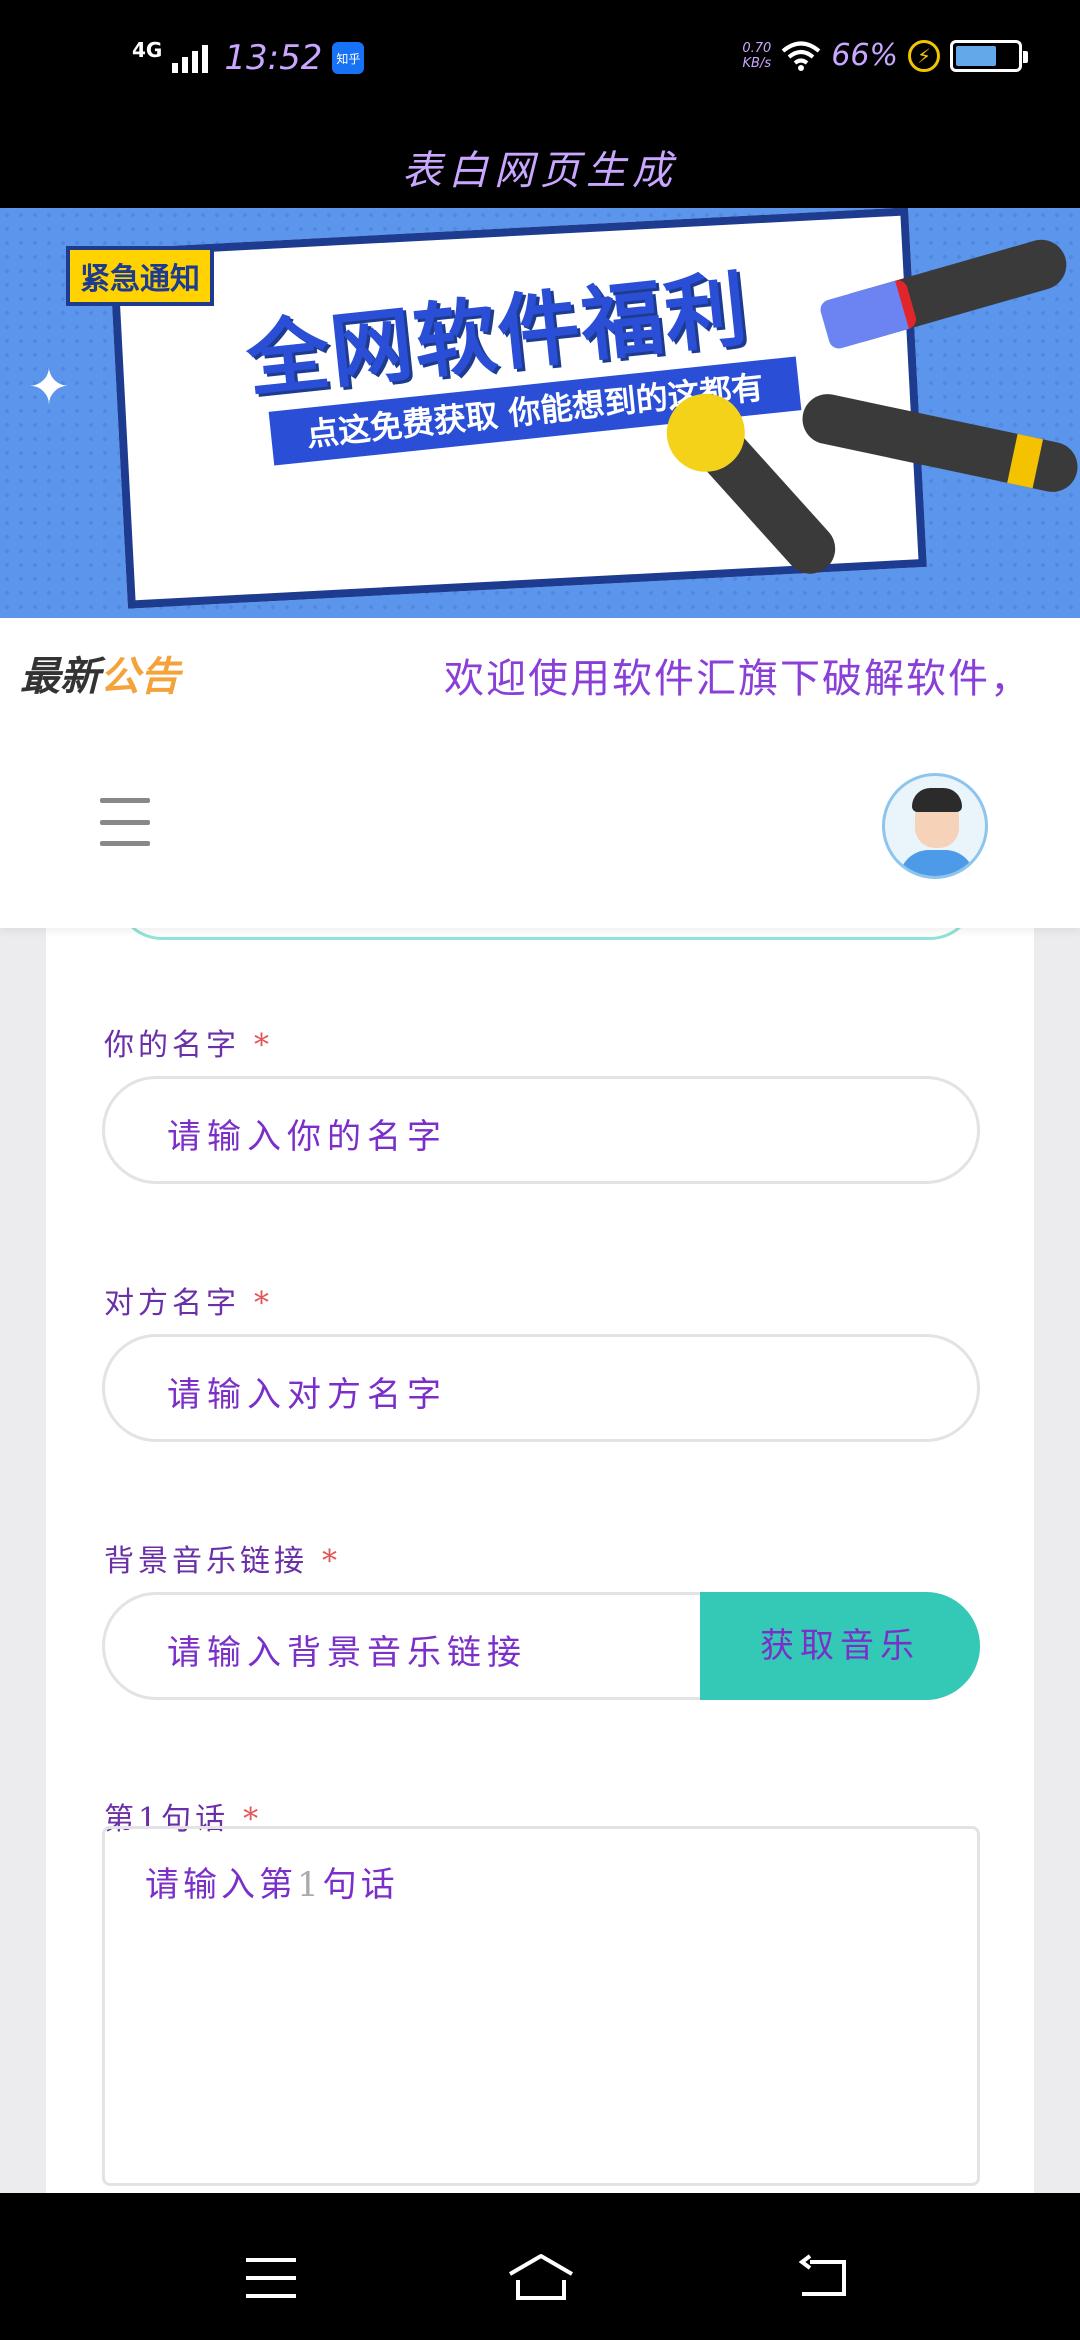 Image resolution: width=1080 pixels, height=2340 pixels. I want to click on sentence1-placeholder-b: 句话, so click(360, 1885).